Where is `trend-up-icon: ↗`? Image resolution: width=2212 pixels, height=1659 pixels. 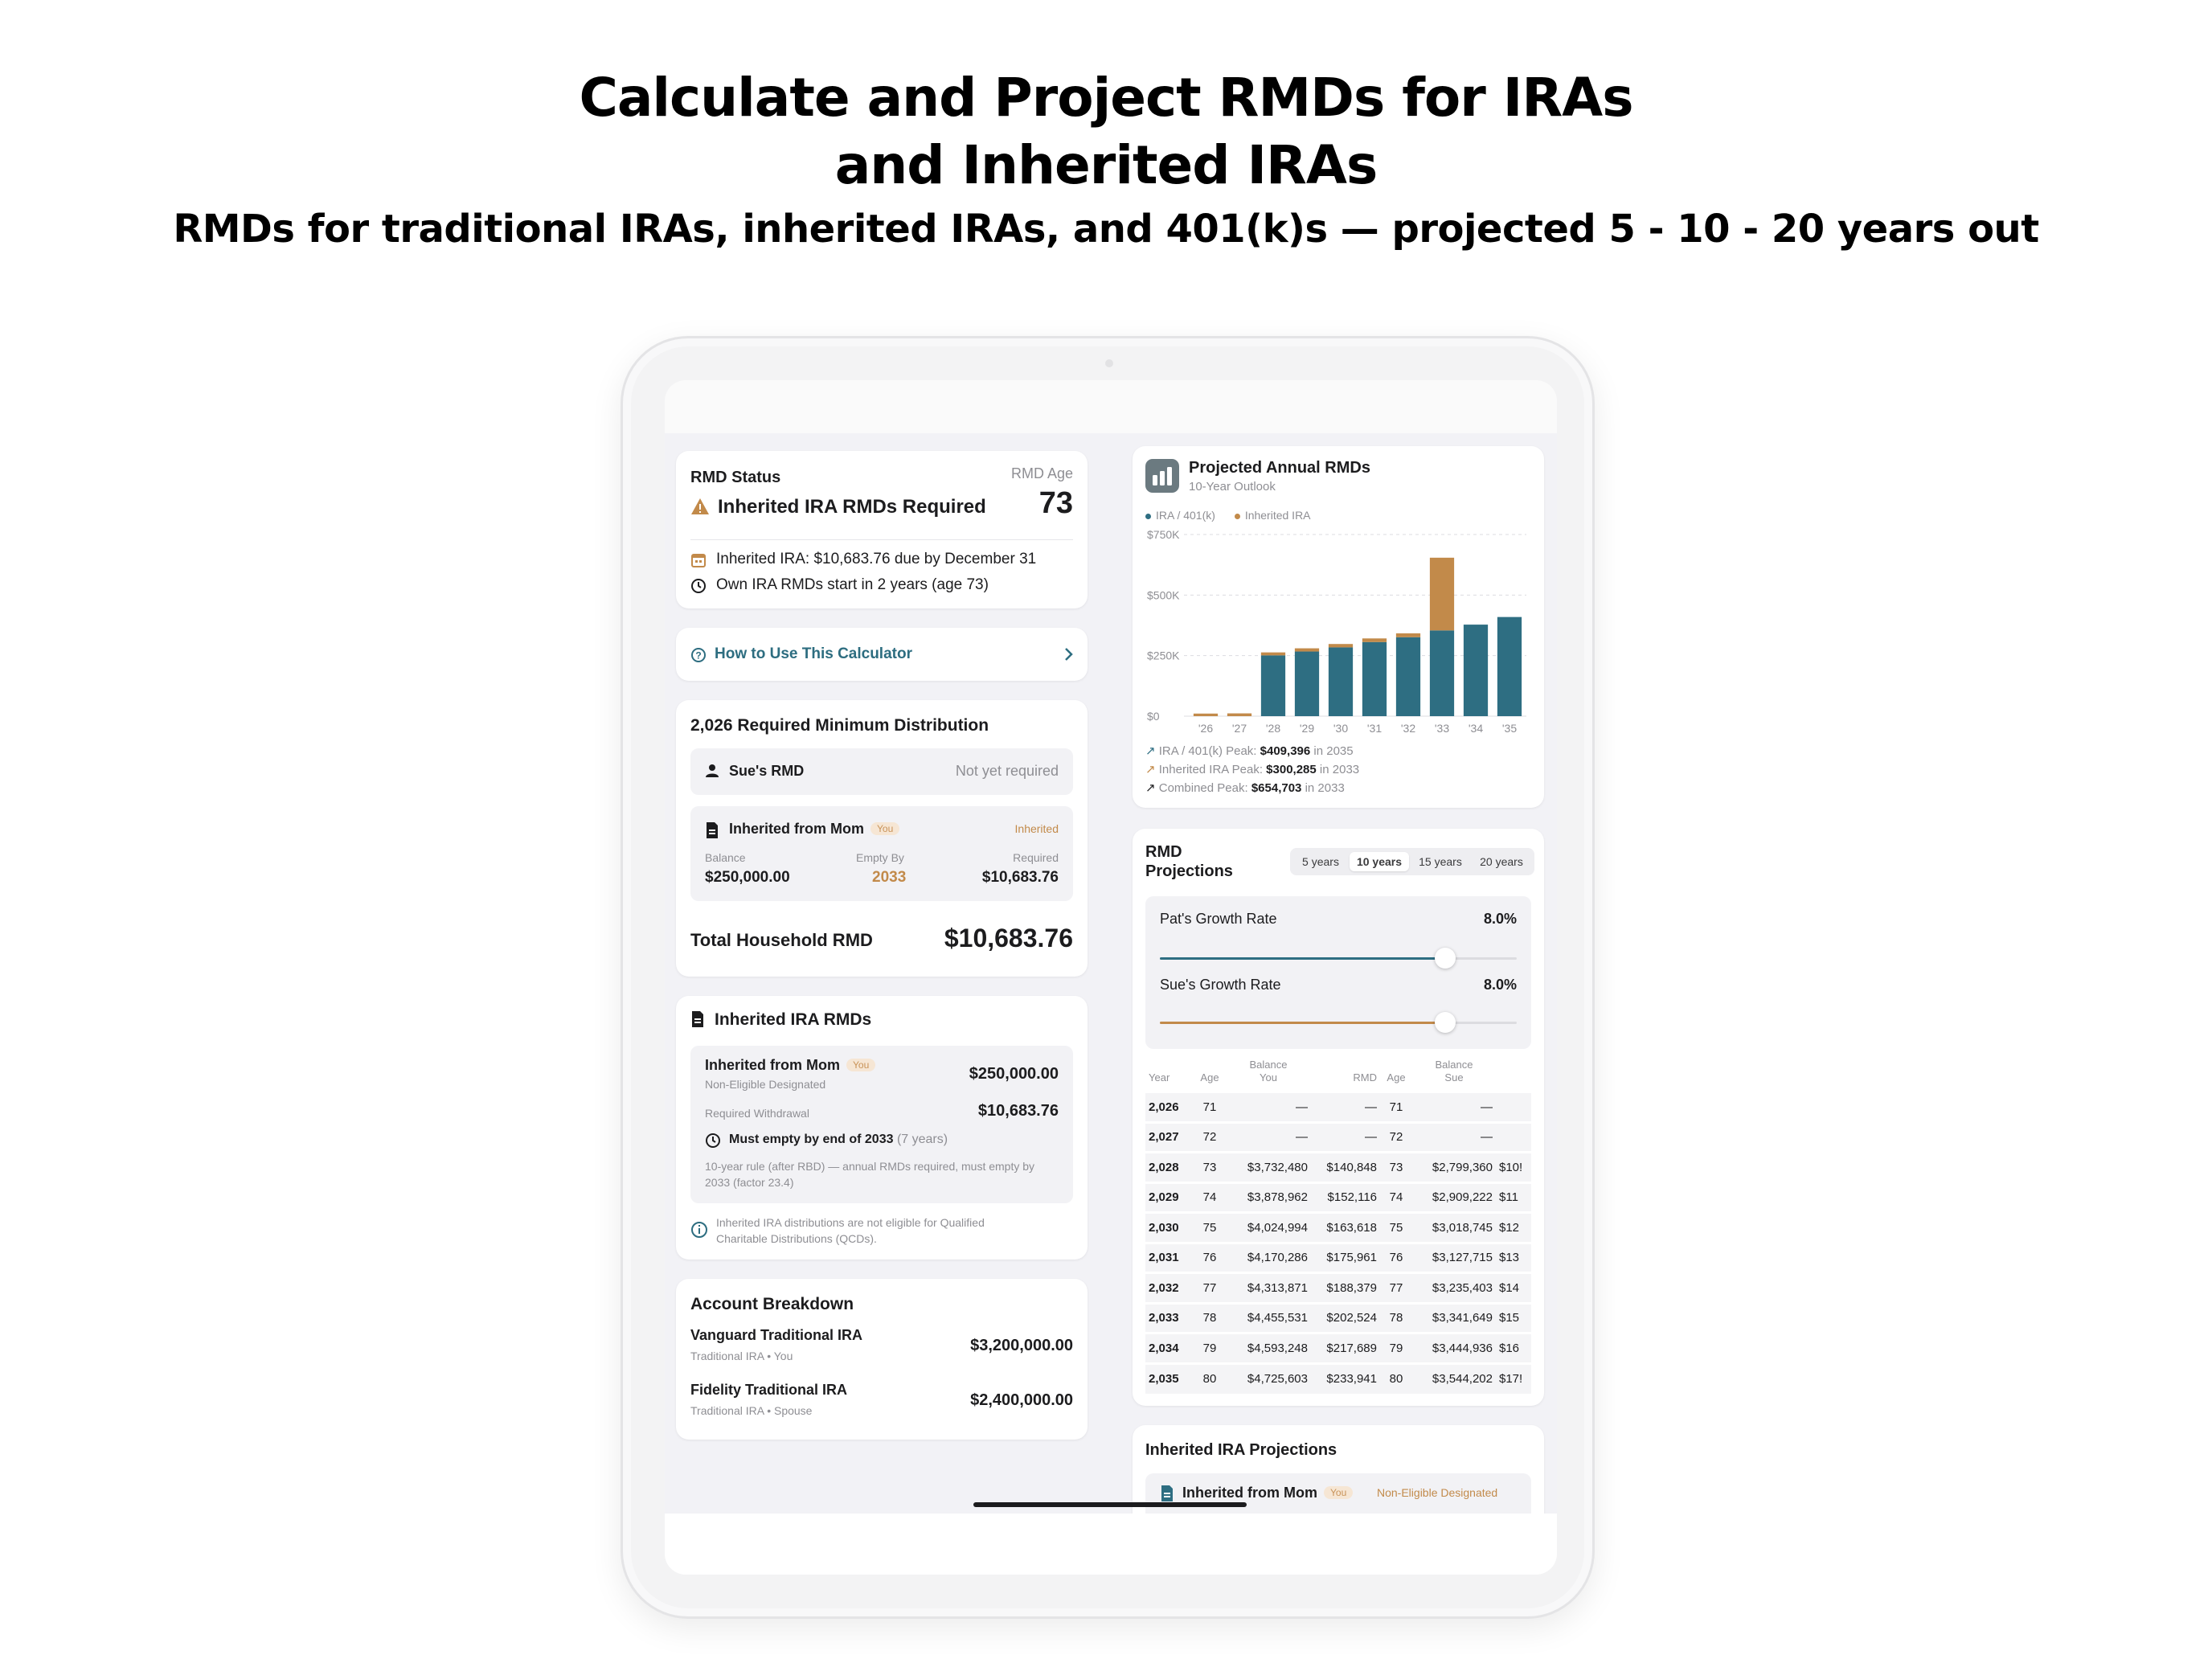
trend-up-icon: ↗ is located at coordinates (1150, 751).